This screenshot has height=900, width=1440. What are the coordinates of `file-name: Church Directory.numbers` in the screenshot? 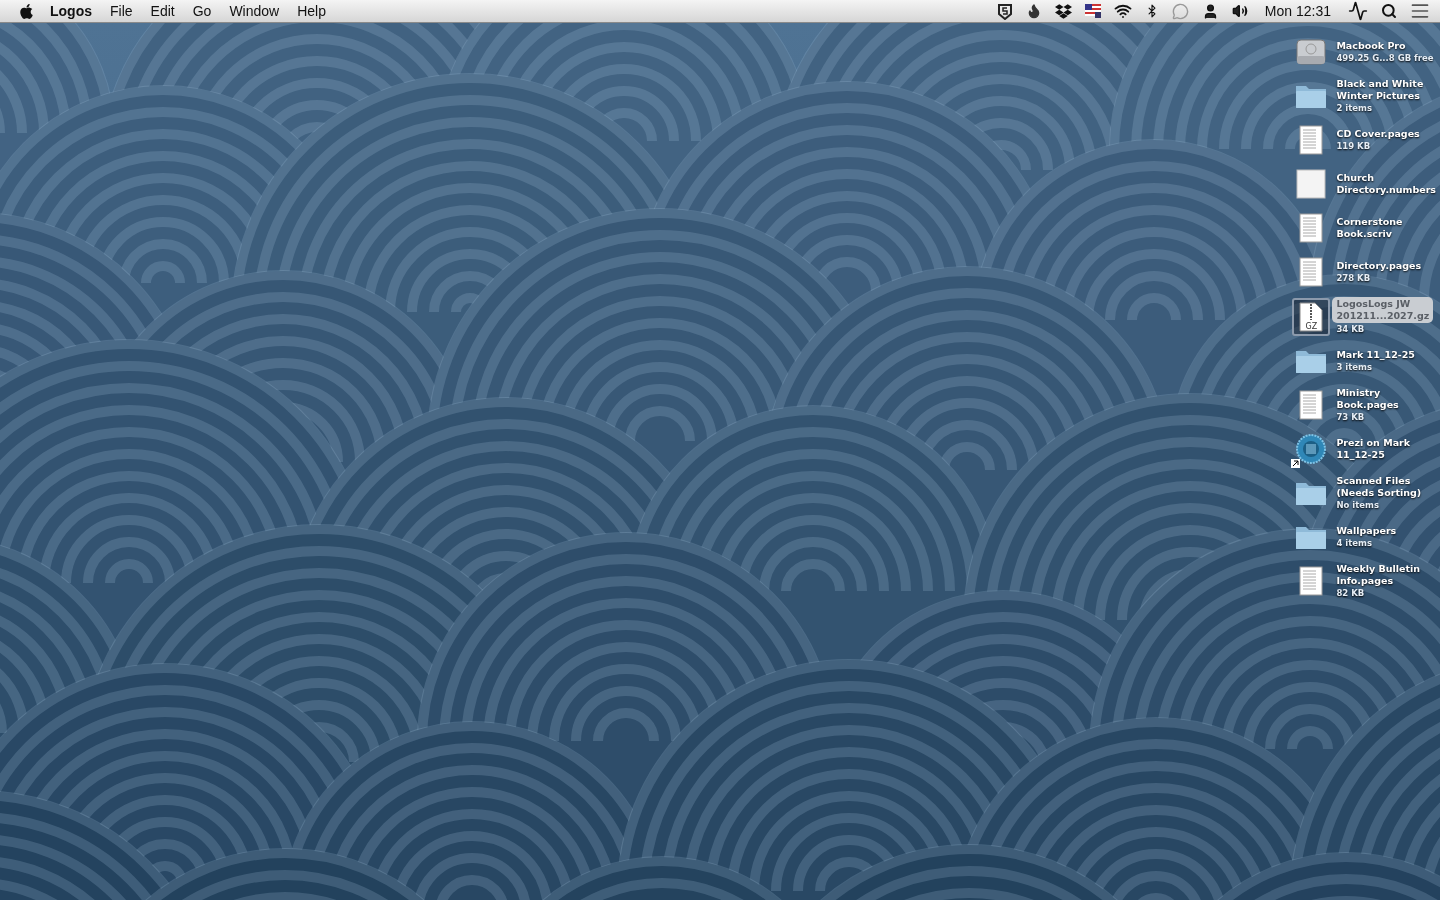 It's located at (1386, 184).